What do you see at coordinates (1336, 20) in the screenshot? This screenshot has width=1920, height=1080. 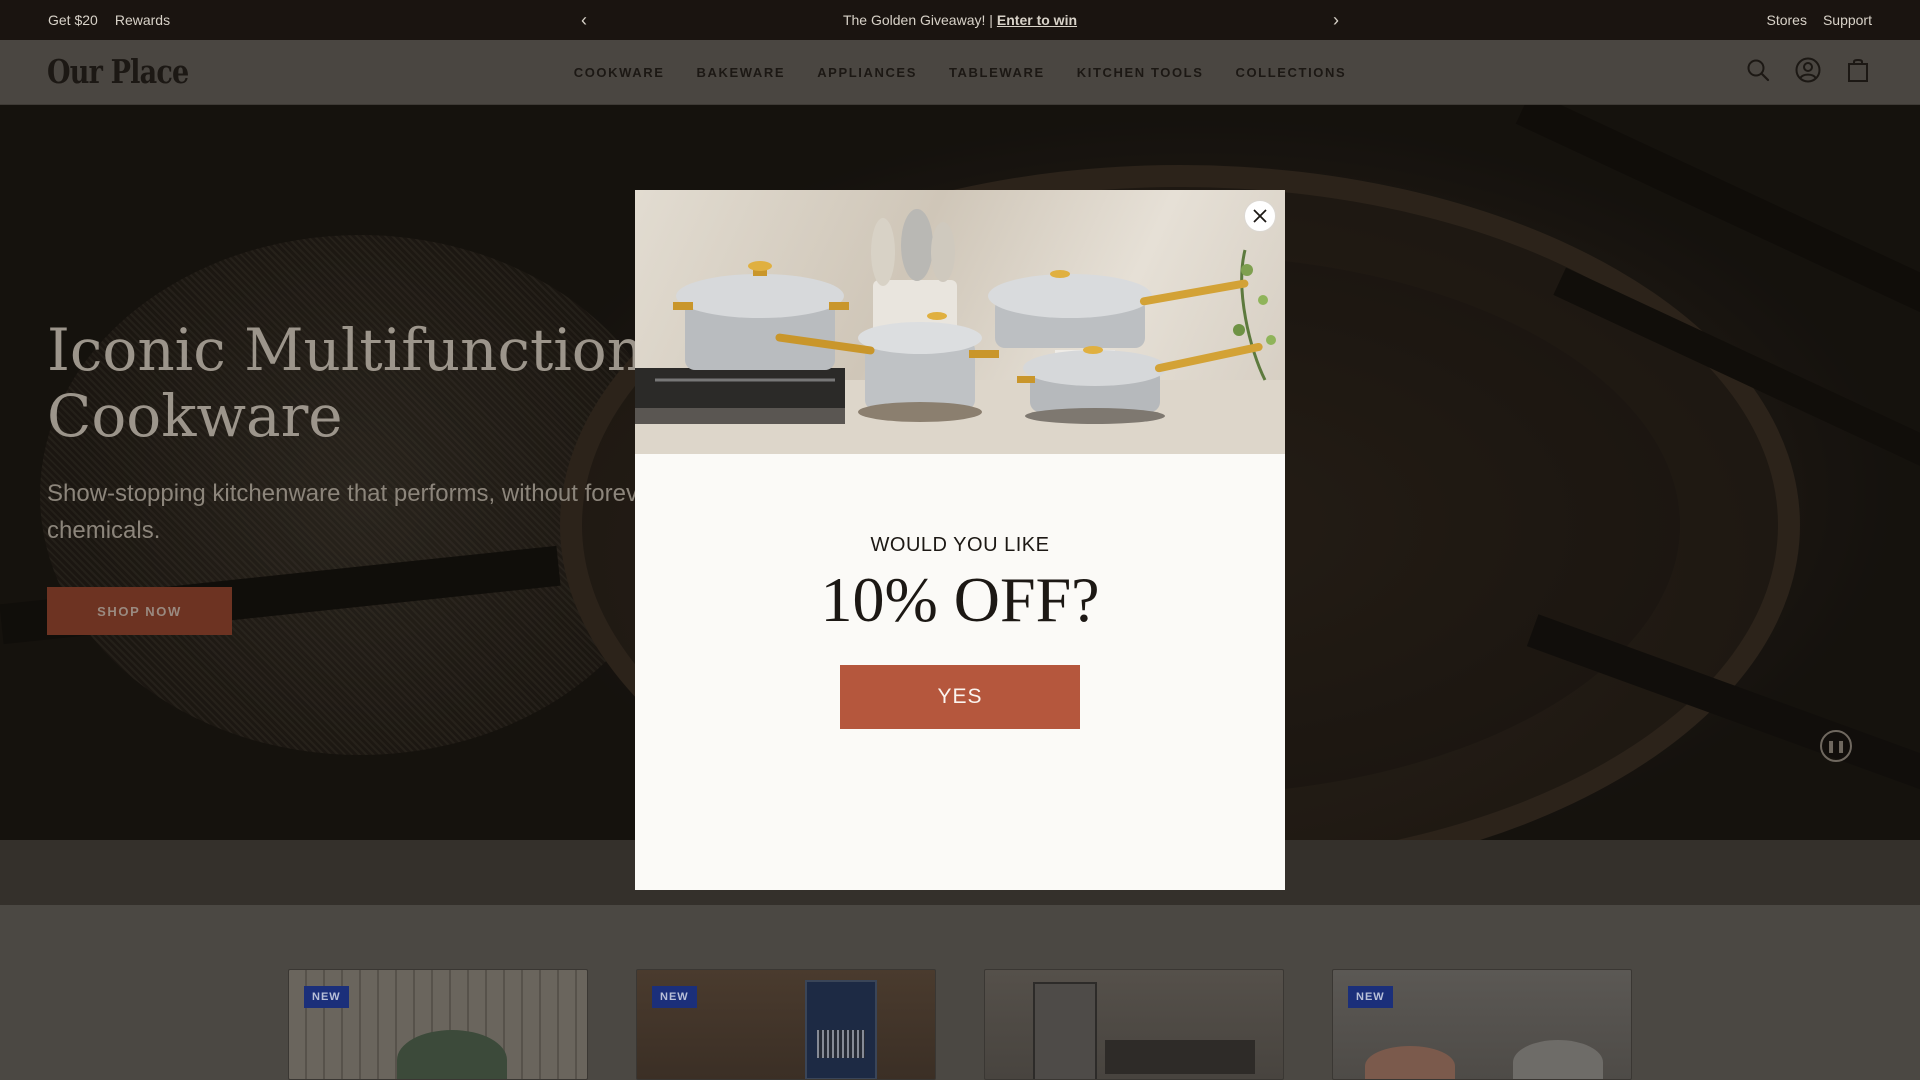 I see `announcement-next-arrow-icon: ›` at bounding box center [1336, 20].